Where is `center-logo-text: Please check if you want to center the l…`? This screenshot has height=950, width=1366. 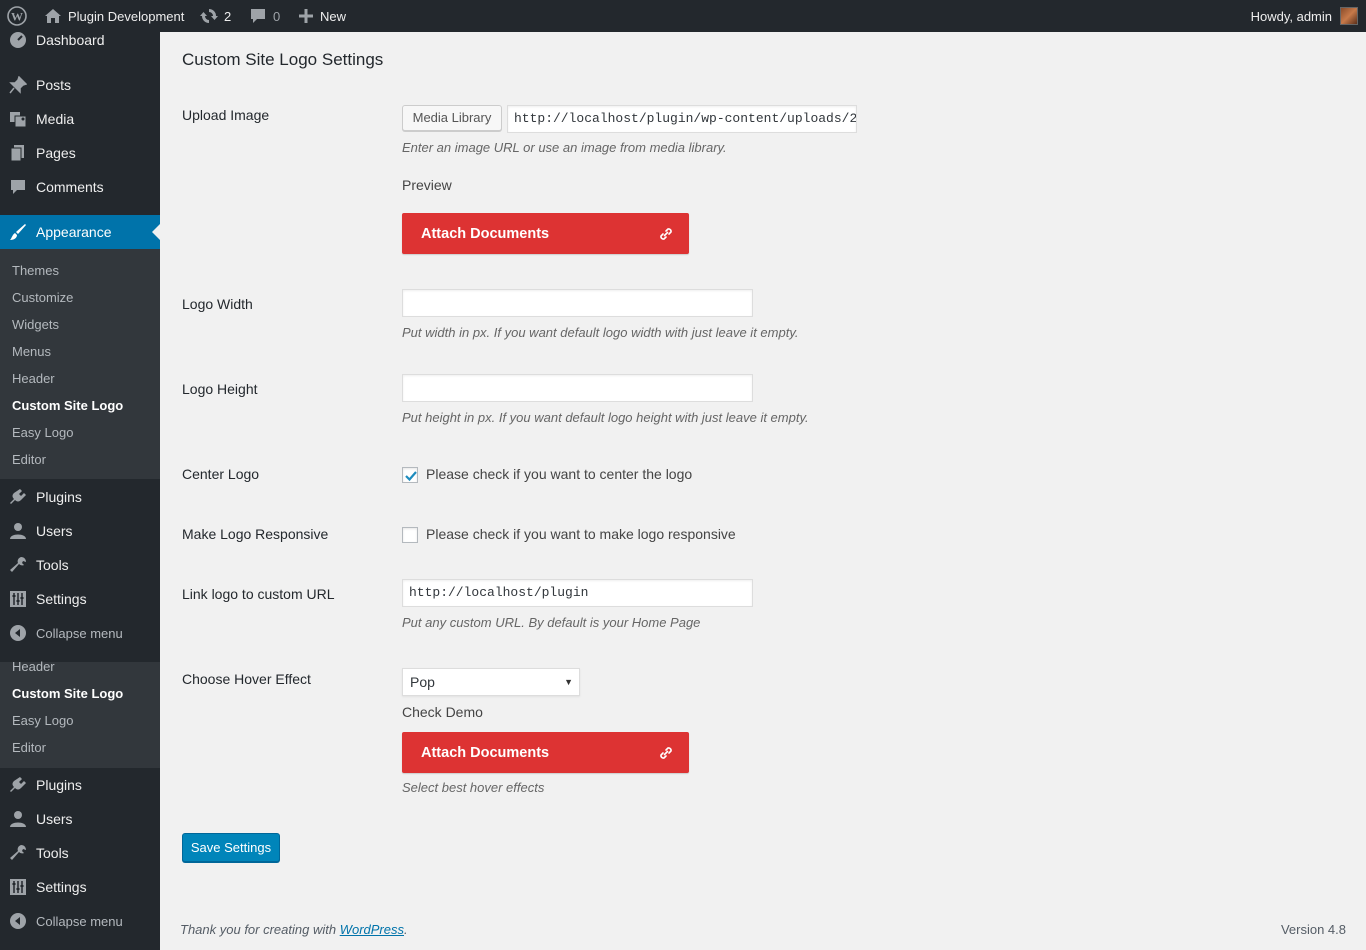
center-logo-text: Please check if you want to center the l… is located at coordinates (559, 474).